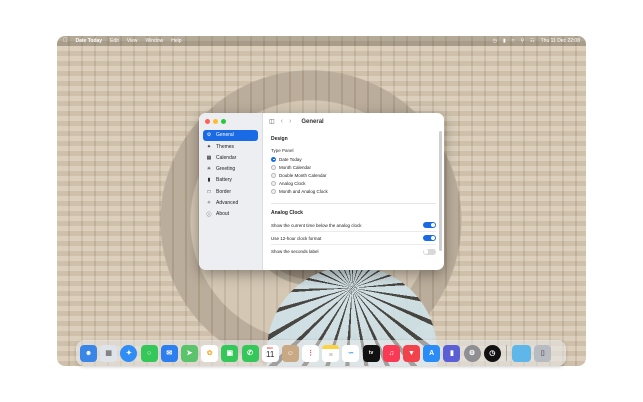  What do you see at coordinates (513, 41) in the screenshot?
I see `wifi-status-icon: ≈` at bounding box center [513, 41].